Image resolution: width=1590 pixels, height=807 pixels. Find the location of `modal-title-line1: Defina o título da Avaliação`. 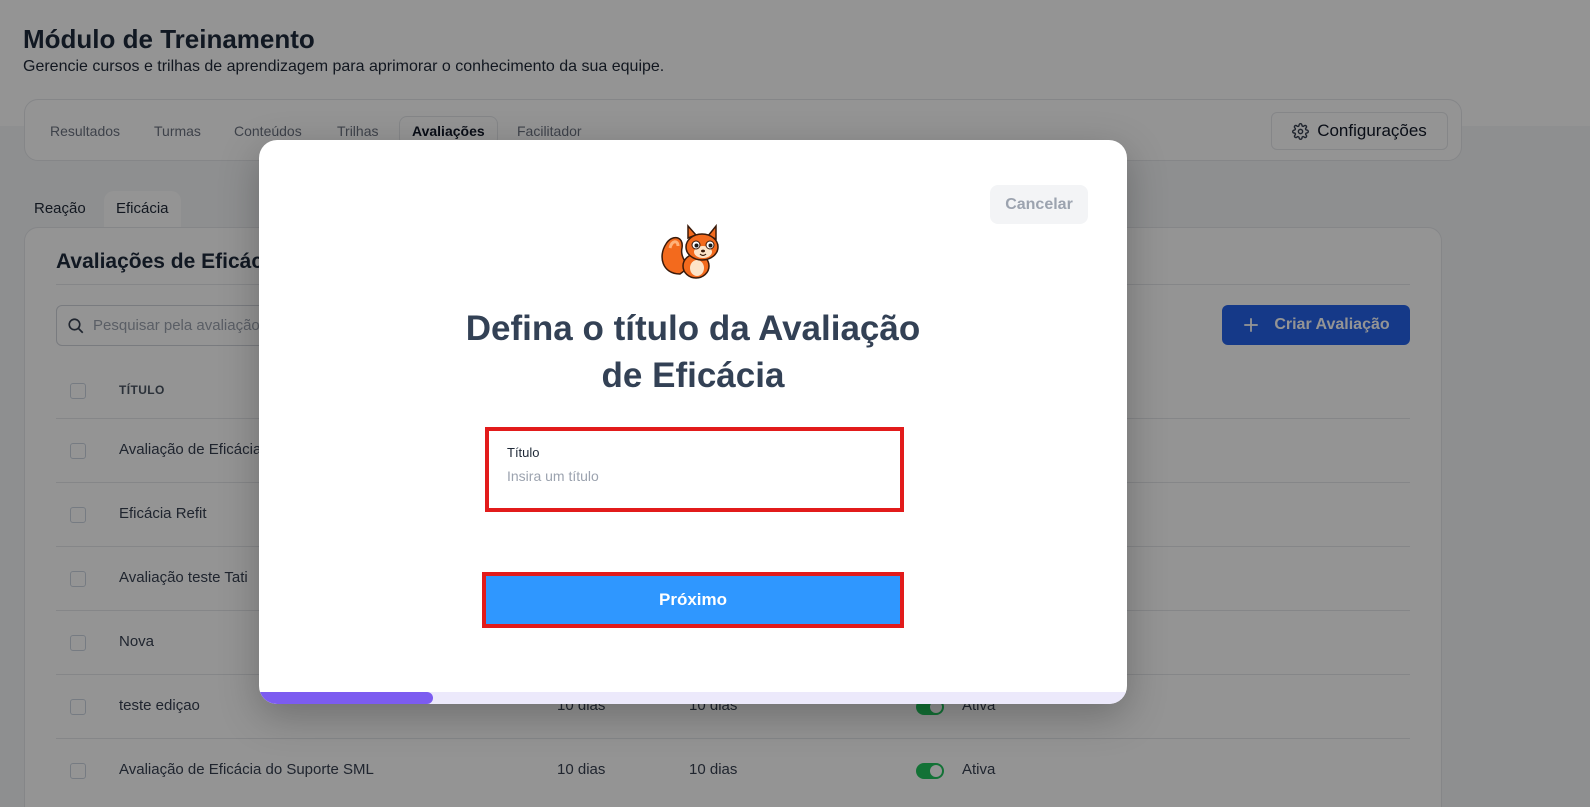

modal-title-line1: Defina o título da Avaliação is located at coordinates (693, 328).